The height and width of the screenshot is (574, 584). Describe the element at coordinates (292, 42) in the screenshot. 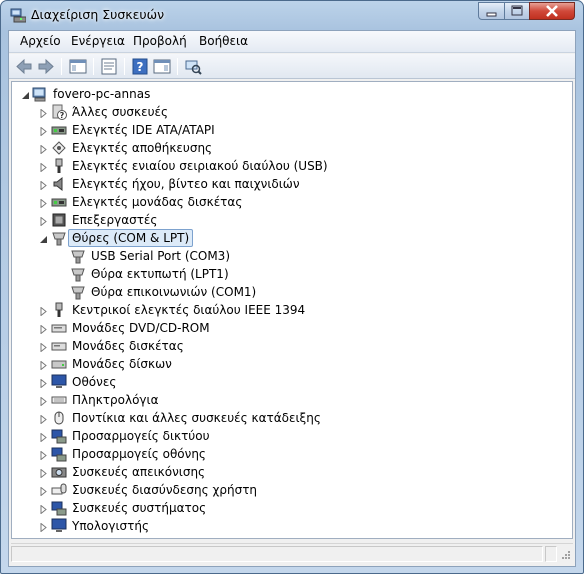

I see `menu-bar: Αρχείο Ενέργεια Προβολή Βοήθεια` at that location.